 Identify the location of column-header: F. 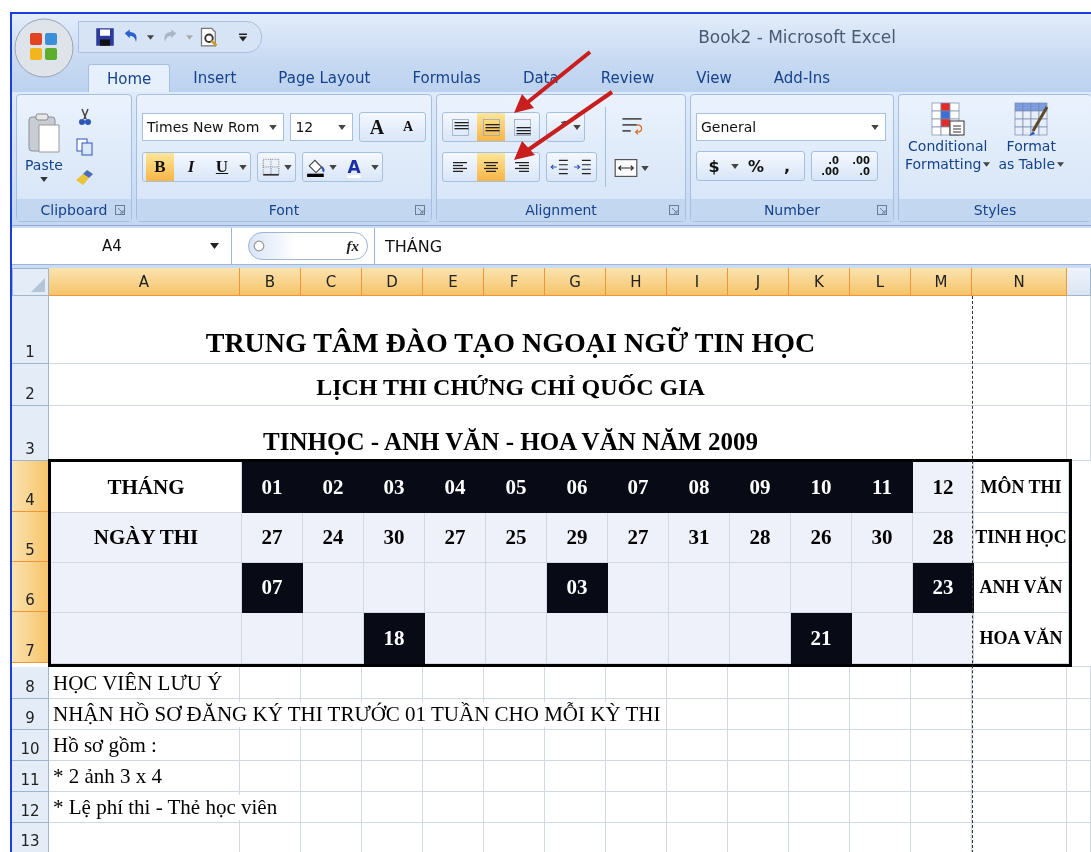
(514, 282).